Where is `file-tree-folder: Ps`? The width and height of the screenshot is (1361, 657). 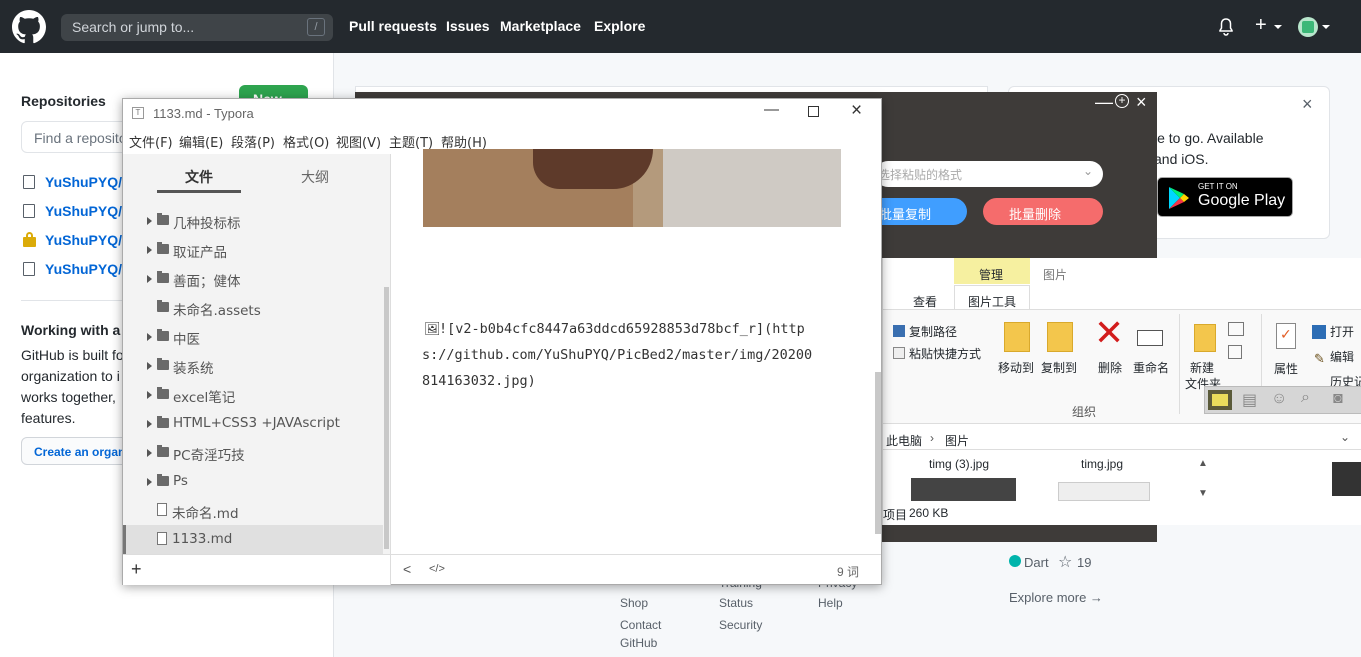 file-tree-folder: Ps is located at coordinates (253, 481).